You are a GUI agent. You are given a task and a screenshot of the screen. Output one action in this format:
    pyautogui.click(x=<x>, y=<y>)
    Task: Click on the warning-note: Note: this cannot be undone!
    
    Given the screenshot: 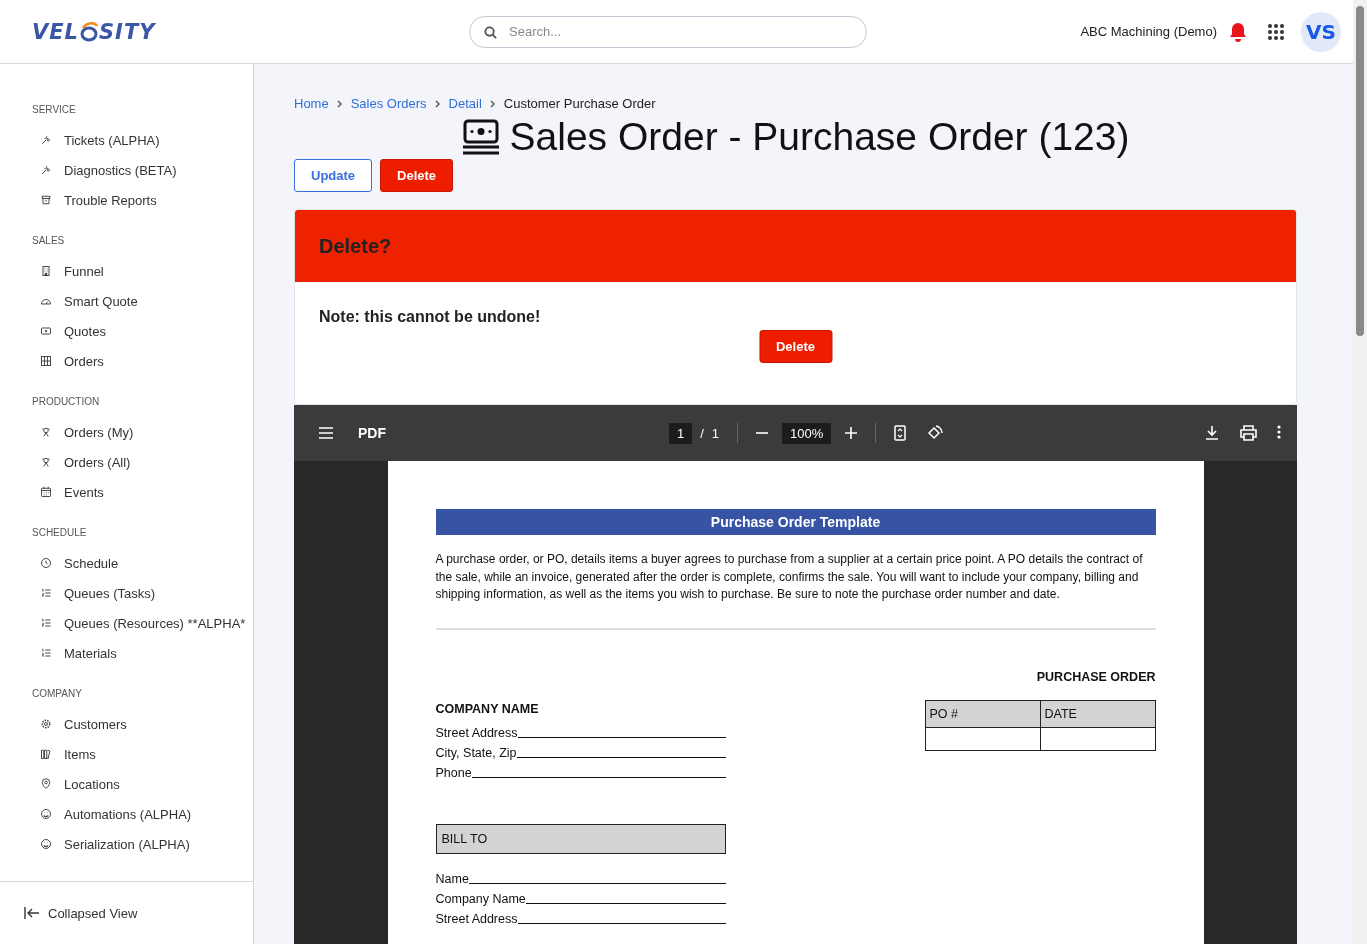 What is the action you would take?
    pyautogui.click(x=430, y=317)
    